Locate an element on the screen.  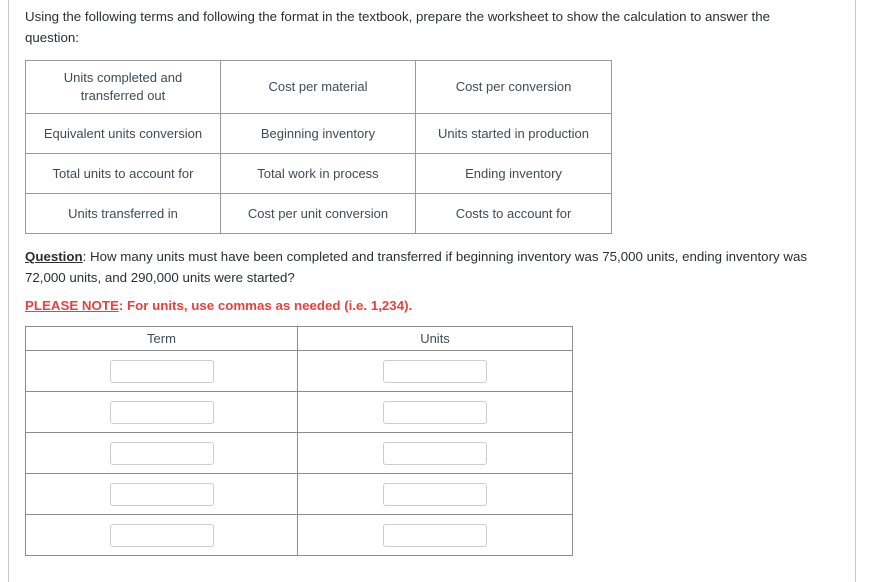
term-cell: Total work in process is located at coordinates (318, 173).